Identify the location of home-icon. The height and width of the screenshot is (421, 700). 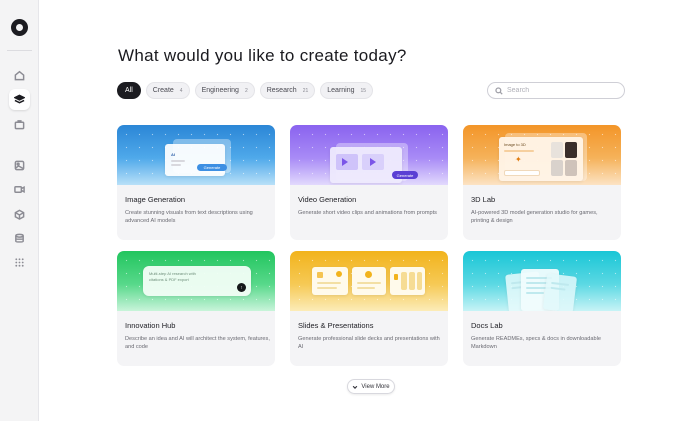
(19, 75).